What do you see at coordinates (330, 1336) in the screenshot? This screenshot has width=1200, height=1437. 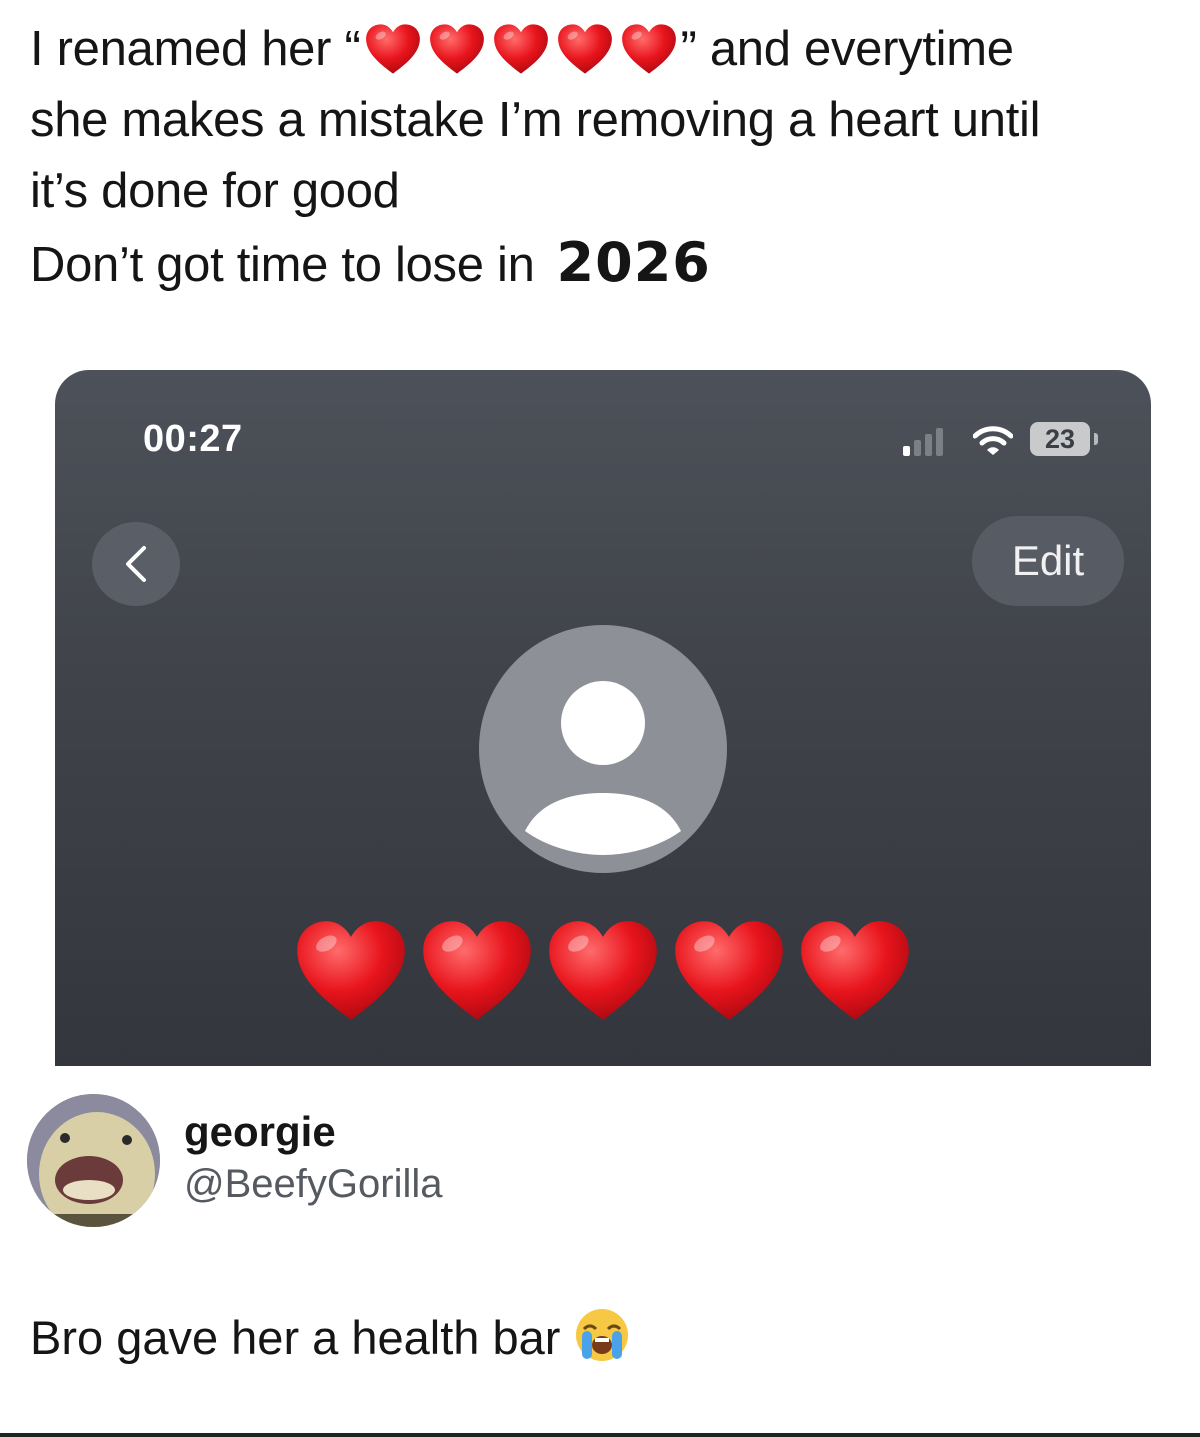 I see `reply-text: Bro gave her a health bar` at bounding box center [330, 1336].